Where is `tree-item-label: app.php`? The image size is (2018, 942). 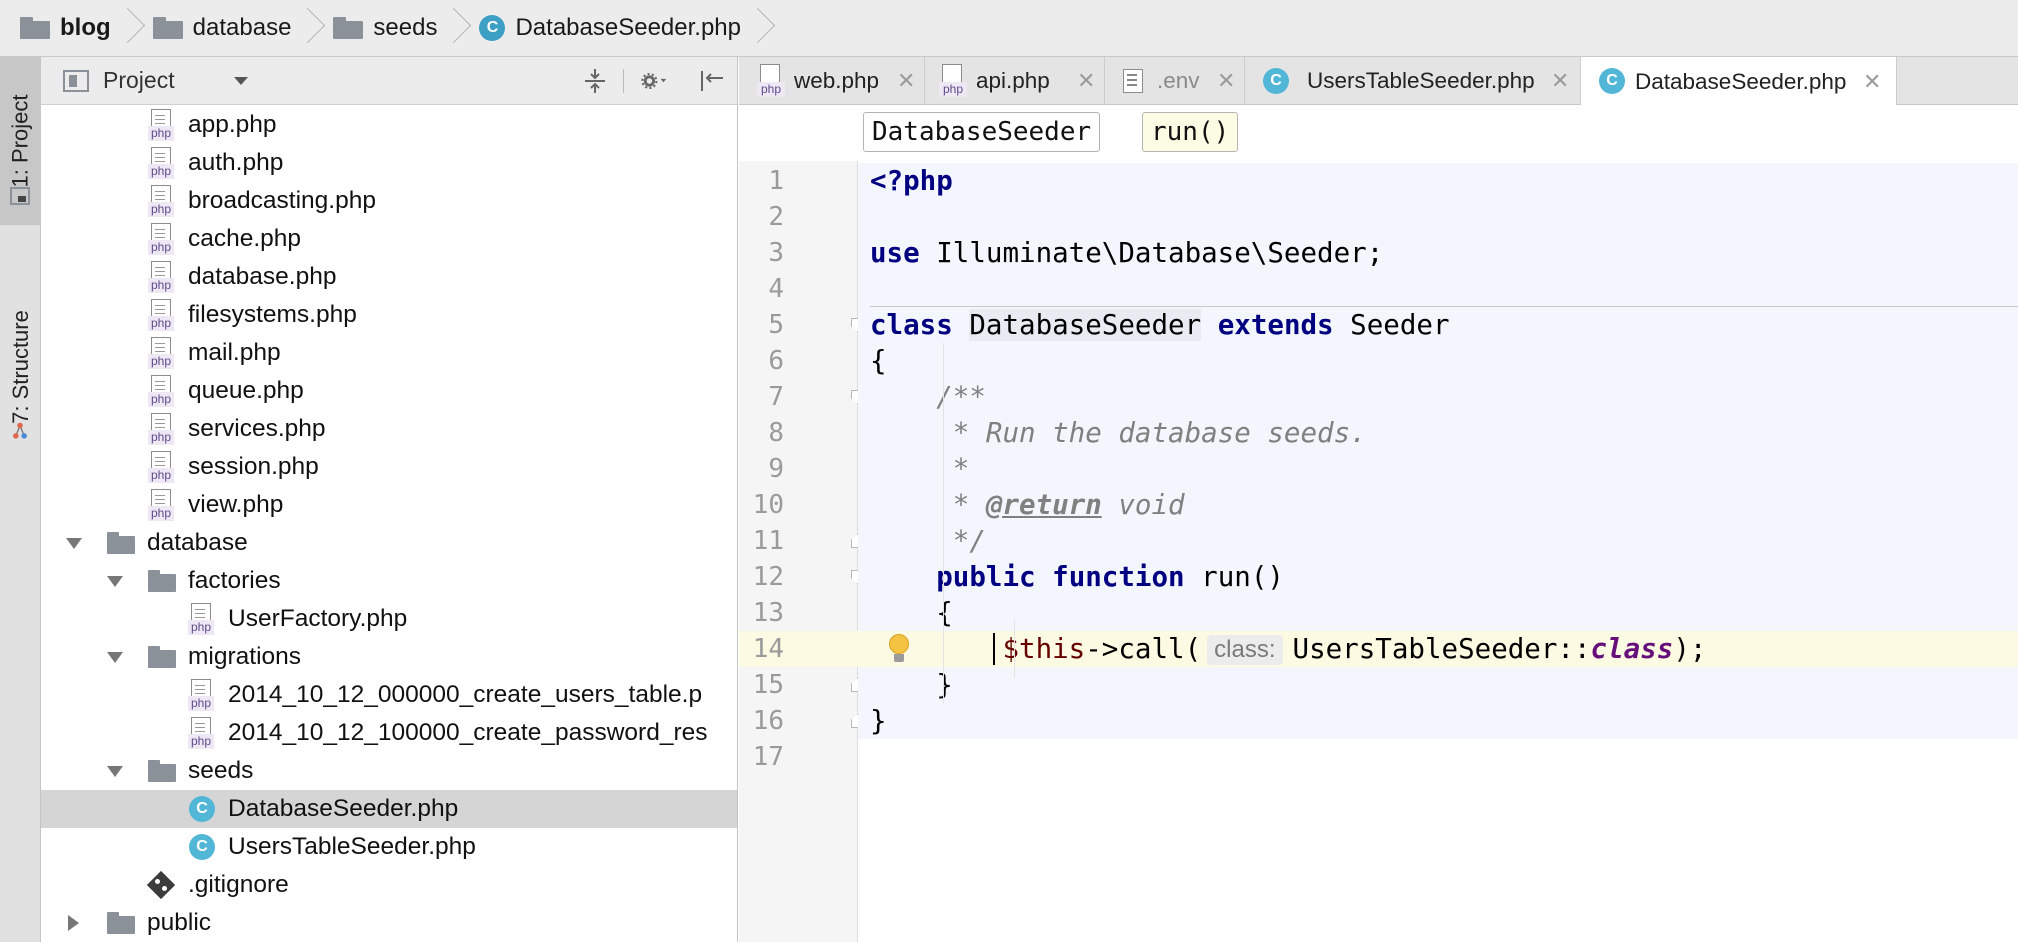
tree-item-label: app.php is located at coordinates (232, 124).